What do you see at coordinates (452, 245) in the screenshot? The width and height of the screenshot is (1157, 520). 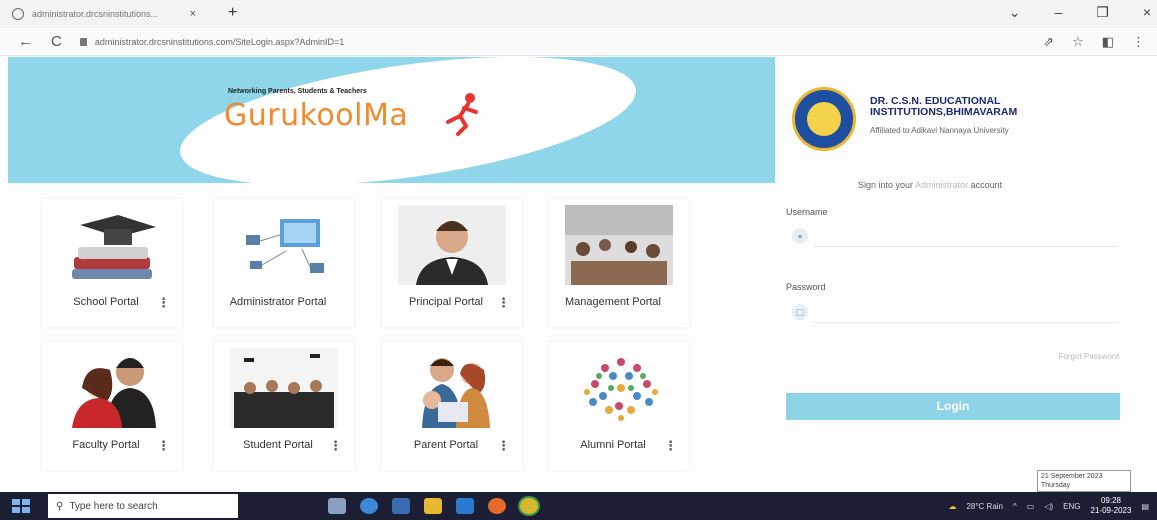 I see `principal-photo-icon` at bounding box center [452, 245].